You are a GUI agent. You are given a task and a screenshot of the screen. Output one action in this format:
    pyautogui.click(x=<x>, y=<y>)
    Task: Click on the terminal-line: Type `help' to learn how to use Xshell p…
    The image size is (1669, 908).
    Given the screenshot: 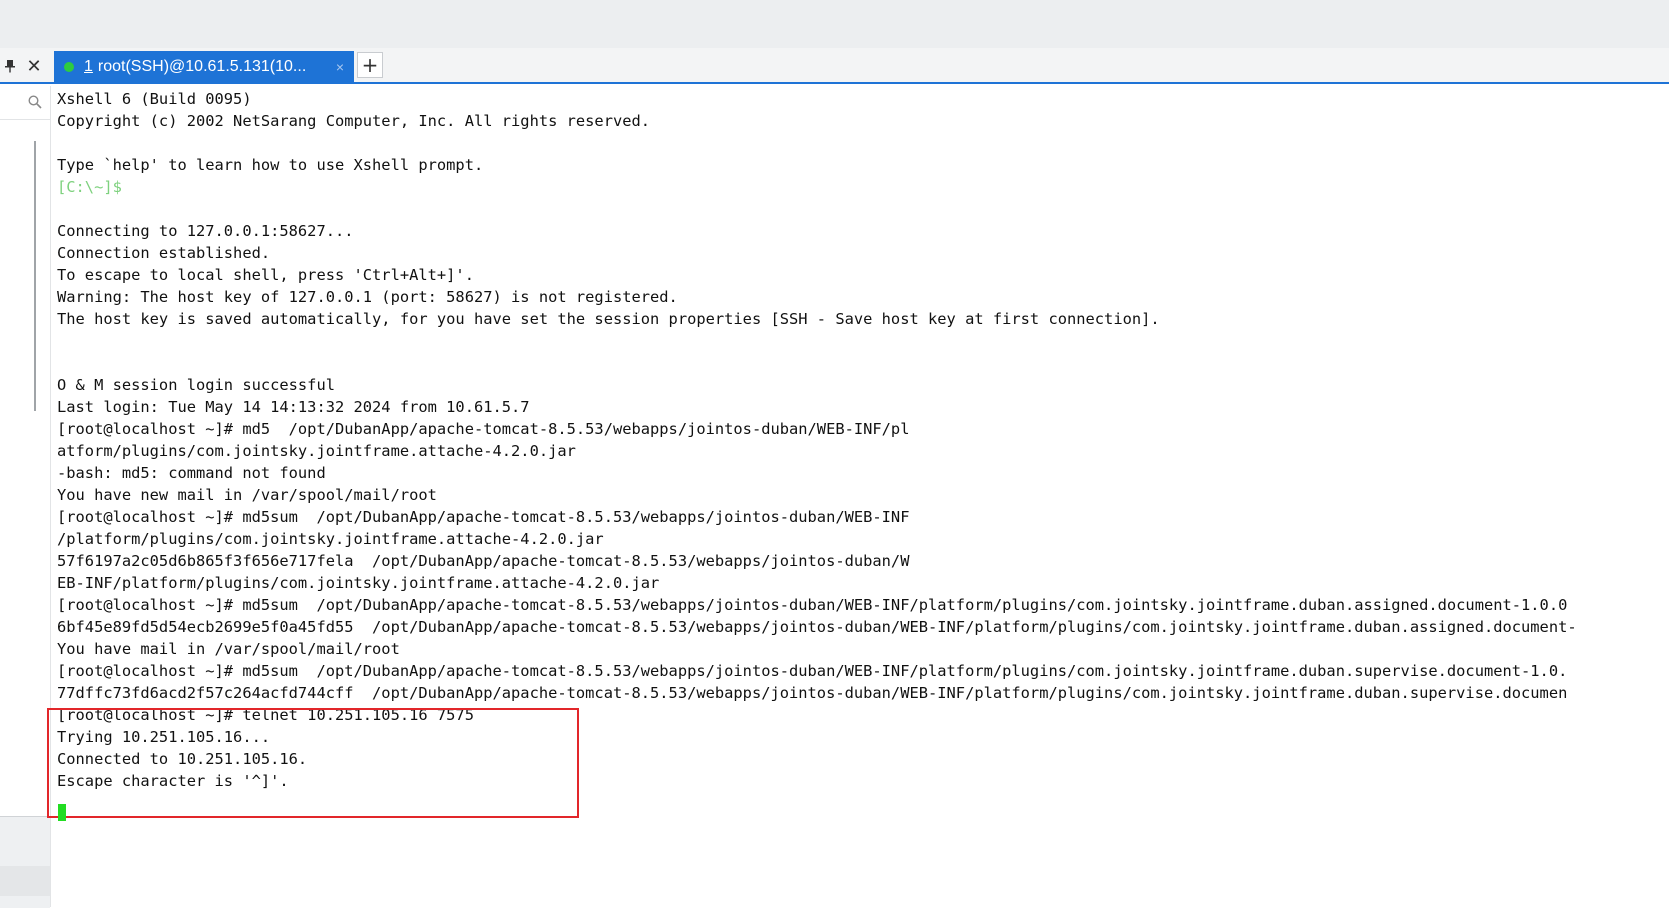 What is the action you would take?
    pyautogui.click(x=270, y=165)
    